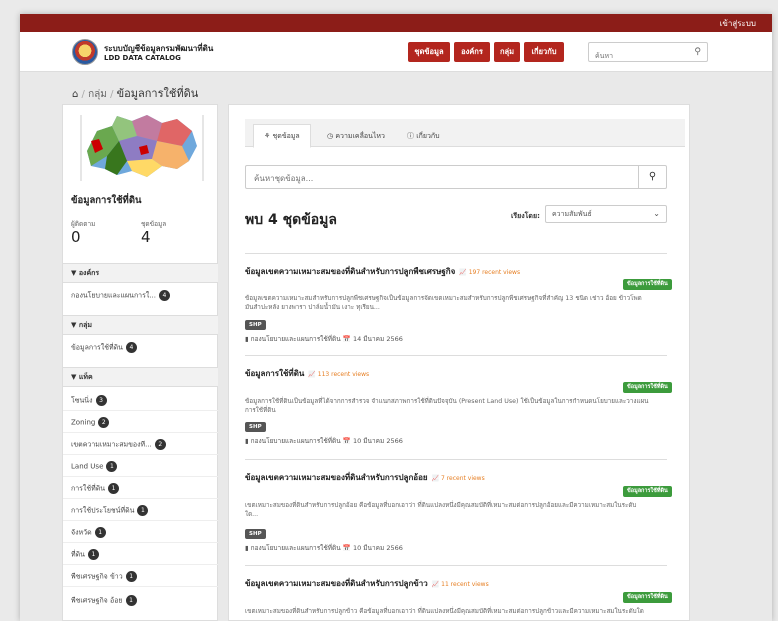 This screenshot has height=621, width=778. Describe the element at coordinates (460, 584) in the screenshot. I see `recent-views: 📈 11 recent views` at that location.